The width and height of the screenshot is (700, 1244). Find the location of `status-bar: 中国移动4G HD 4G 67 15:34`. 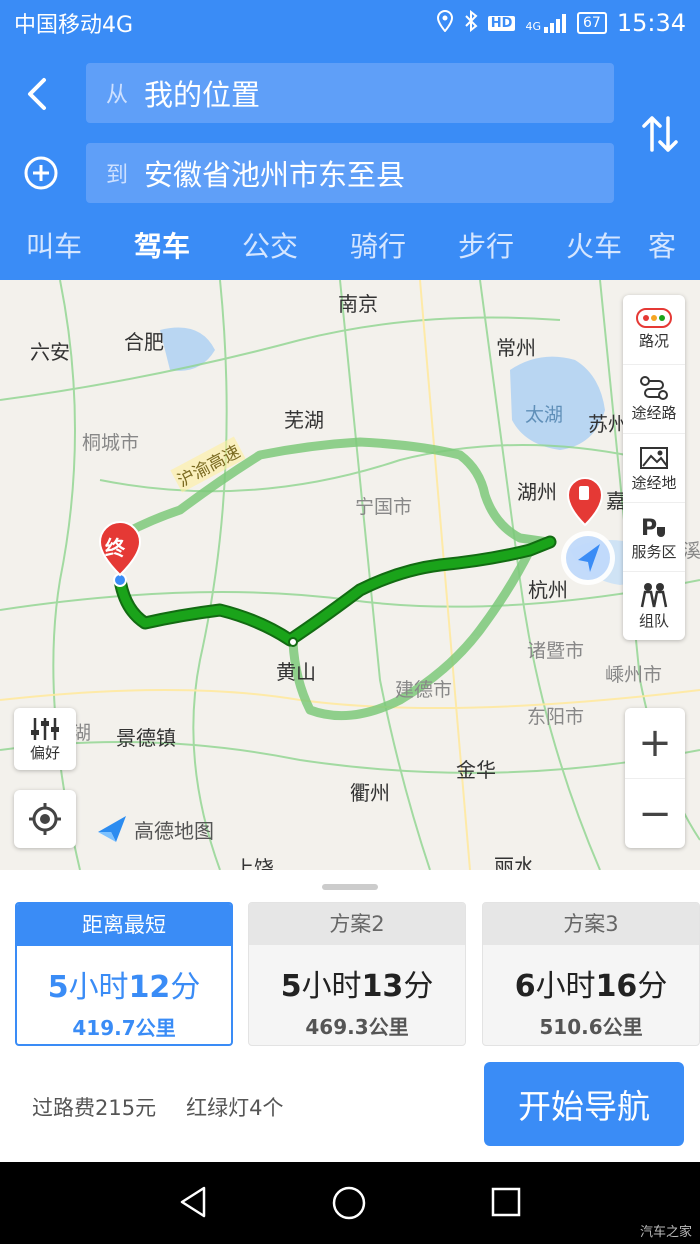

status-bar: 中国移动4G HD 4G 67 15:34 is located at coordinates (350, 23).